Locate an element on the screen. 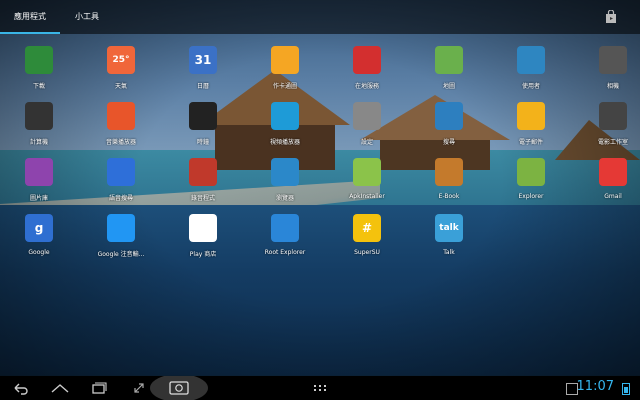  app-label: Google is located at coordinates (39, 252).